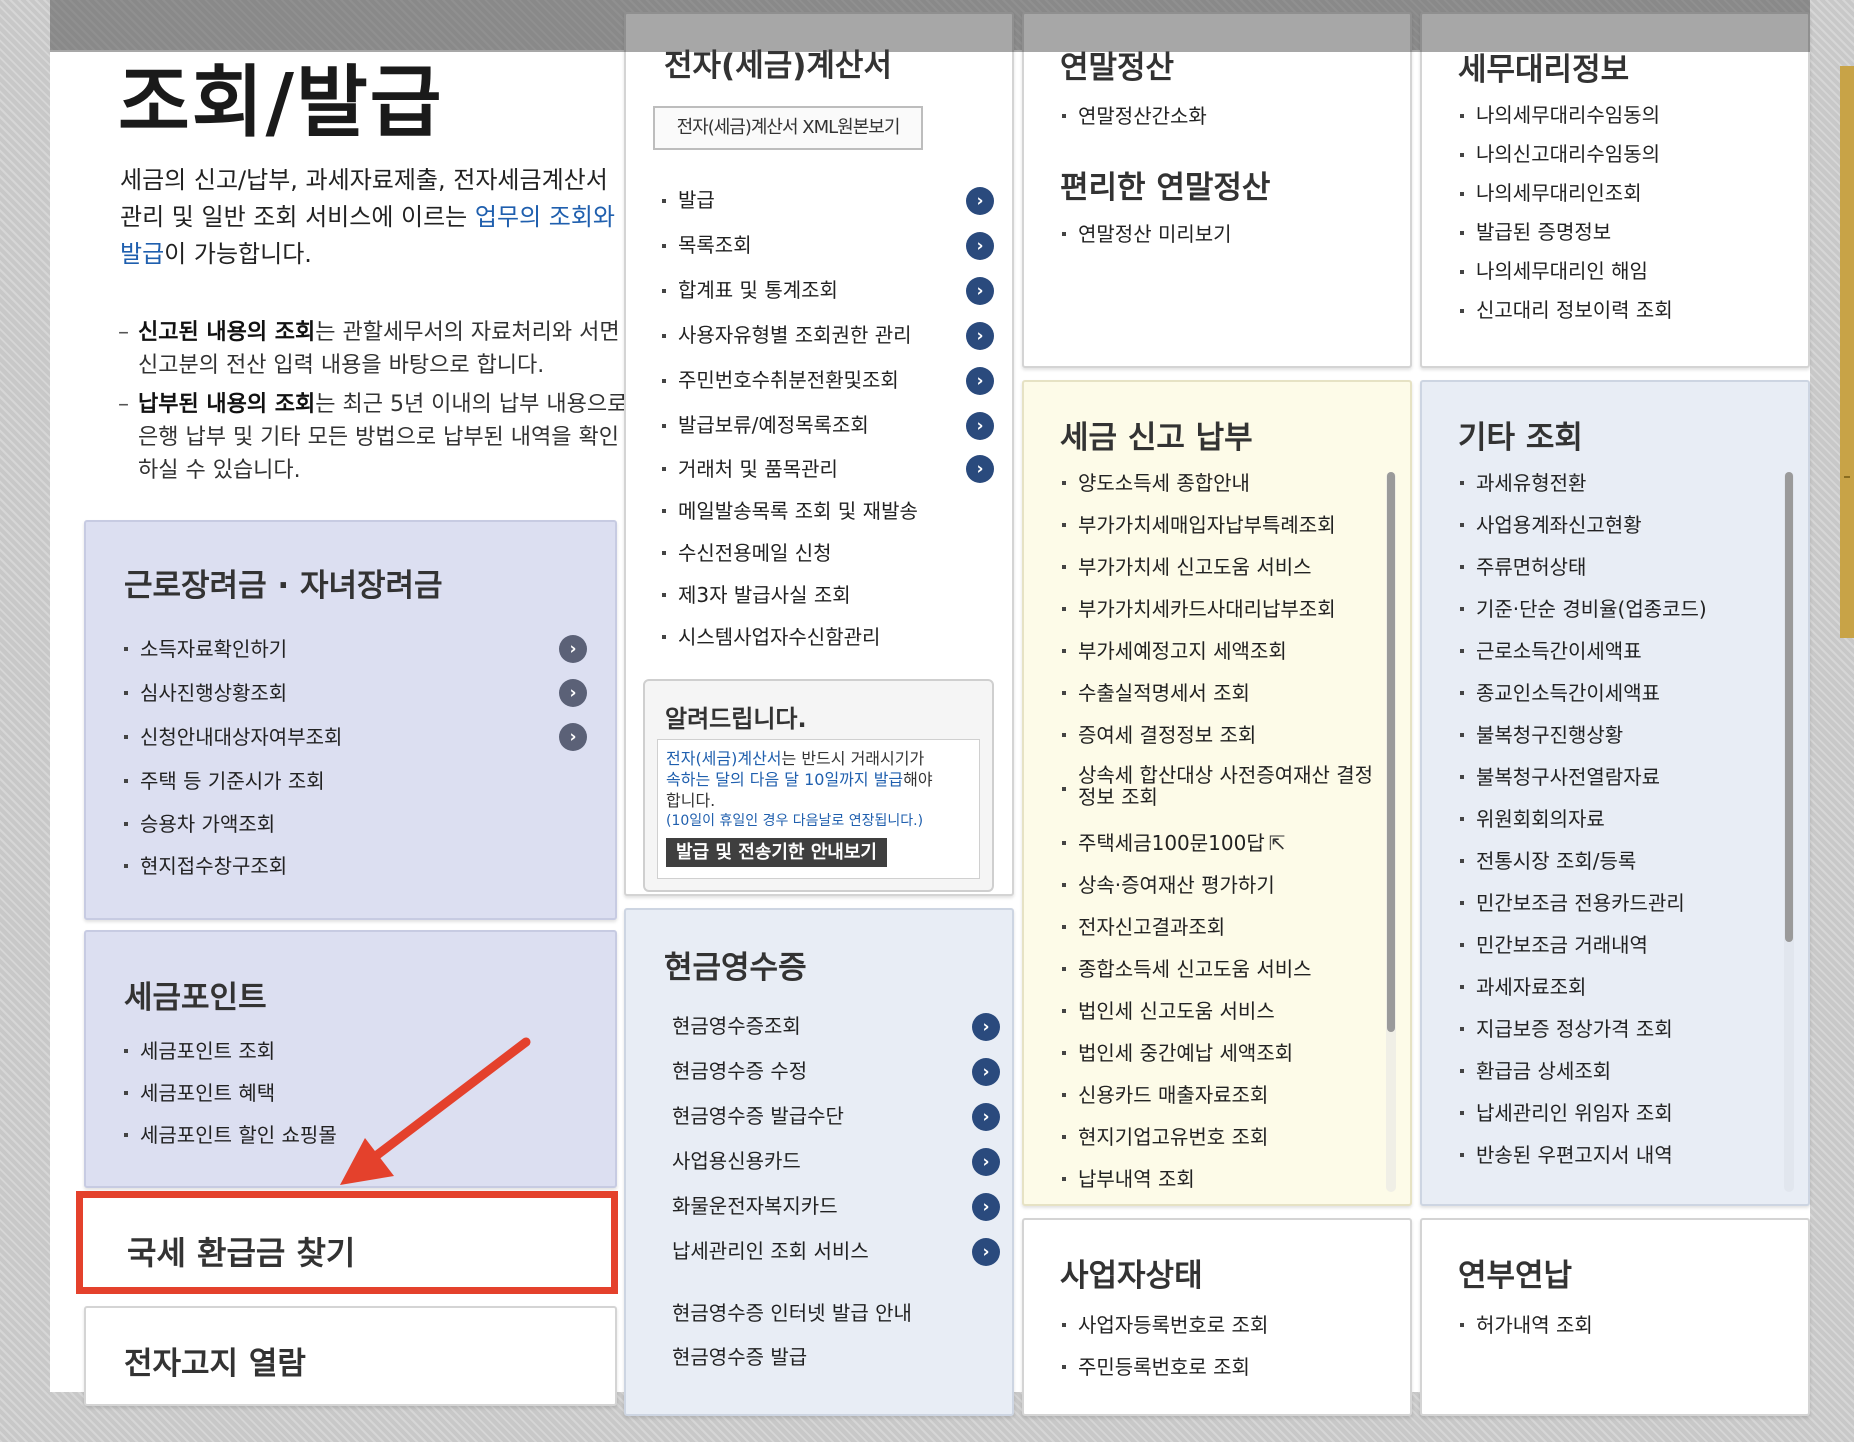 The width and height of the screenshot is (1854, 1442). I want to click on list-item: 법인세 신고도움 서비스, so click(1225, 1011).